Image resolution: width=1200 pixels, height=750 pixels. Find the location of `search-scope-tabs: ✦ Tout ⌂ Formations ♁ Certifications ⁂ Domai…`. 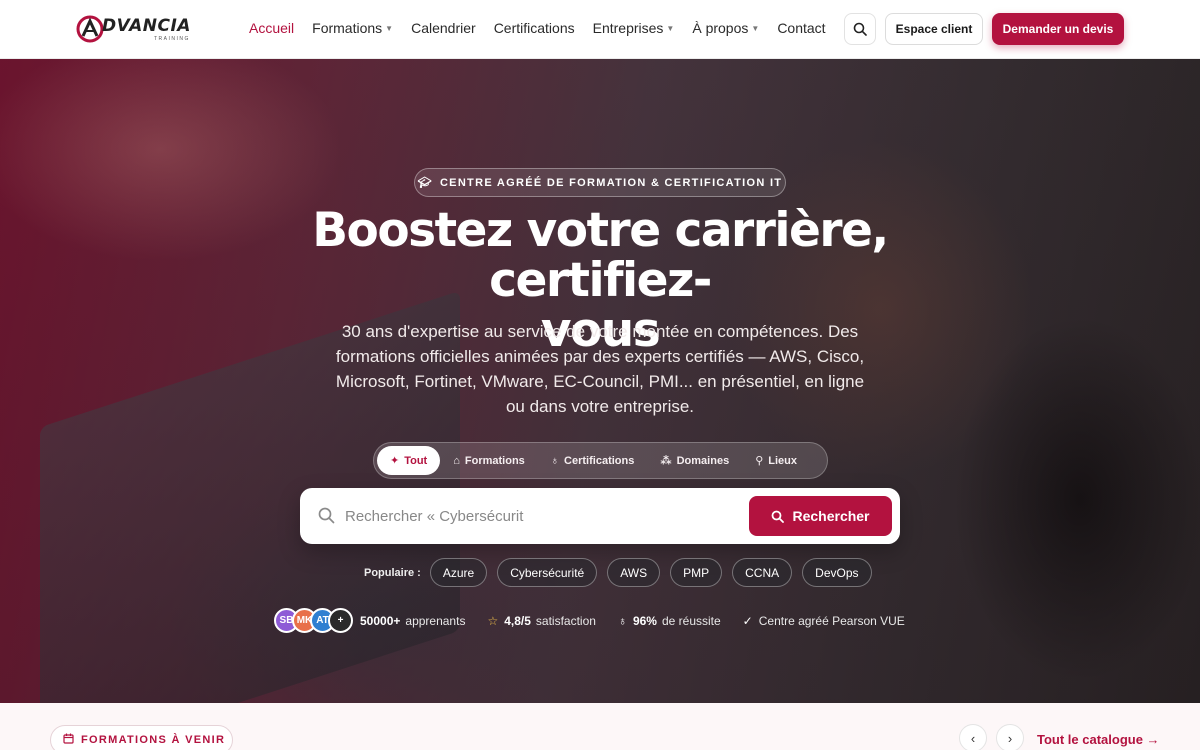

search-scope-tabs: ✦ Tout ⌂ Formations ♁ Certifications ⁂ Domai… is located at coordinates (600, 460).